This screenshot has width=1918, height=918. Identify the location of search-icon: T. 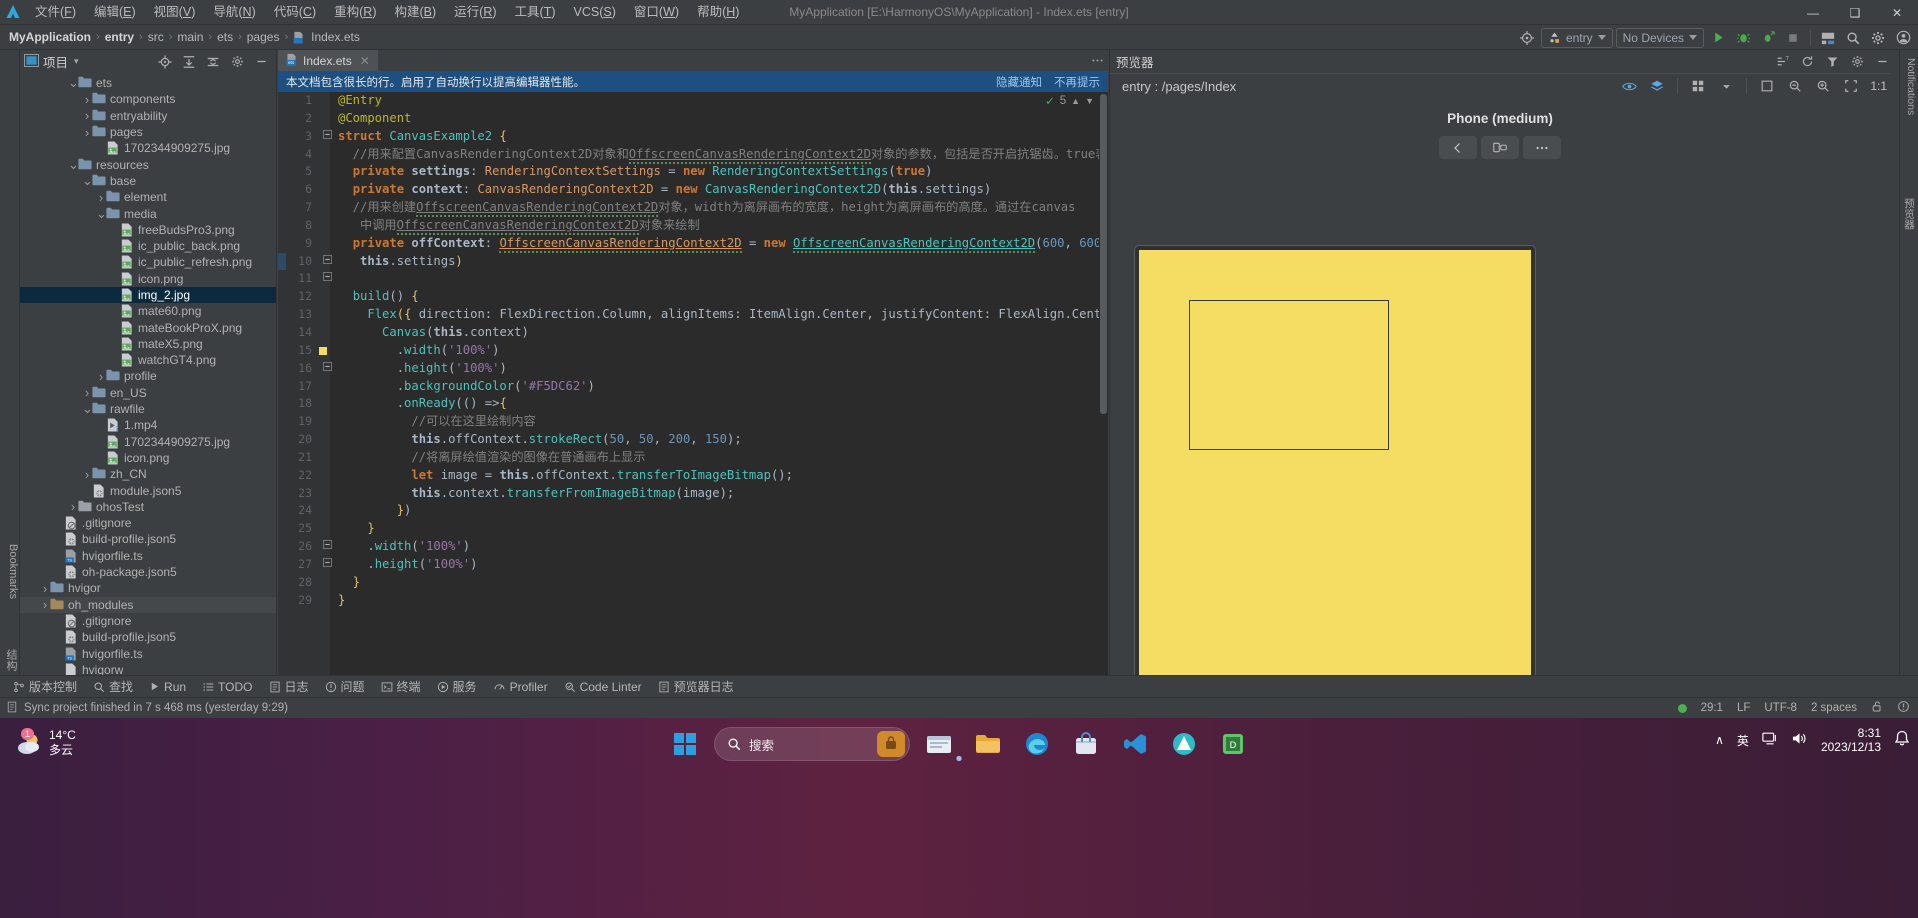
(1782, 61).